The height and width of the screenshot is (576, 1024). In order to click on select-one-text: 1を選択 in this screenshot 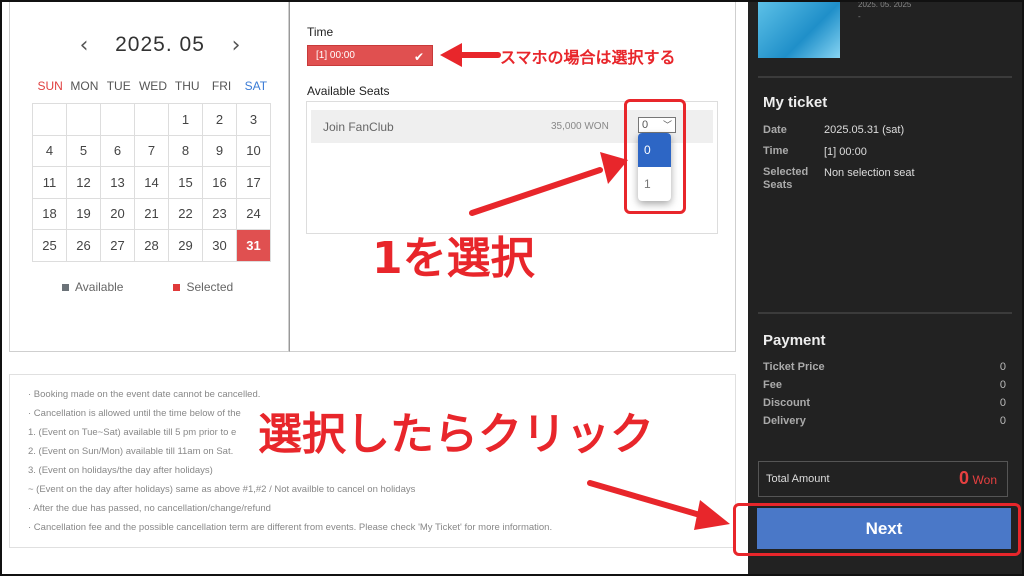, I will do `click(453, 258)`.